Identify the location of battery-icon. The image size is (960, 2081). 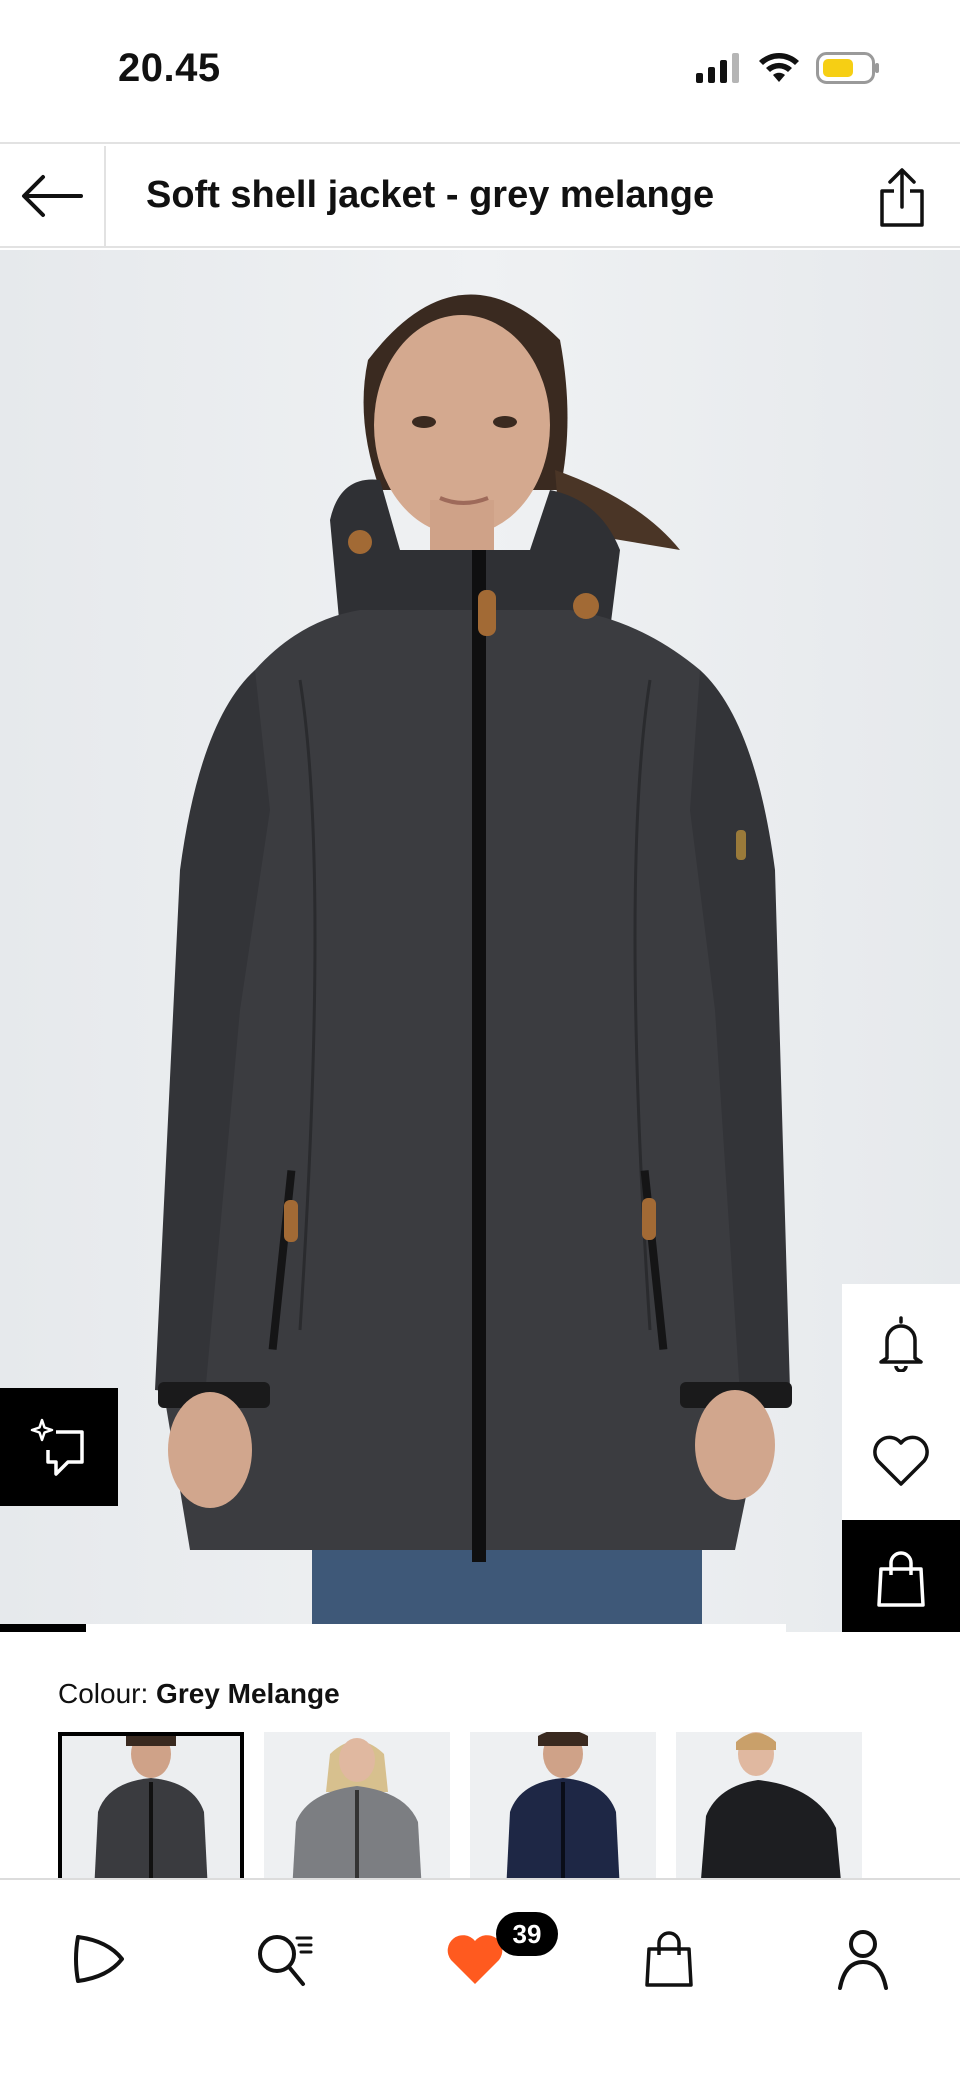
(847, 68).